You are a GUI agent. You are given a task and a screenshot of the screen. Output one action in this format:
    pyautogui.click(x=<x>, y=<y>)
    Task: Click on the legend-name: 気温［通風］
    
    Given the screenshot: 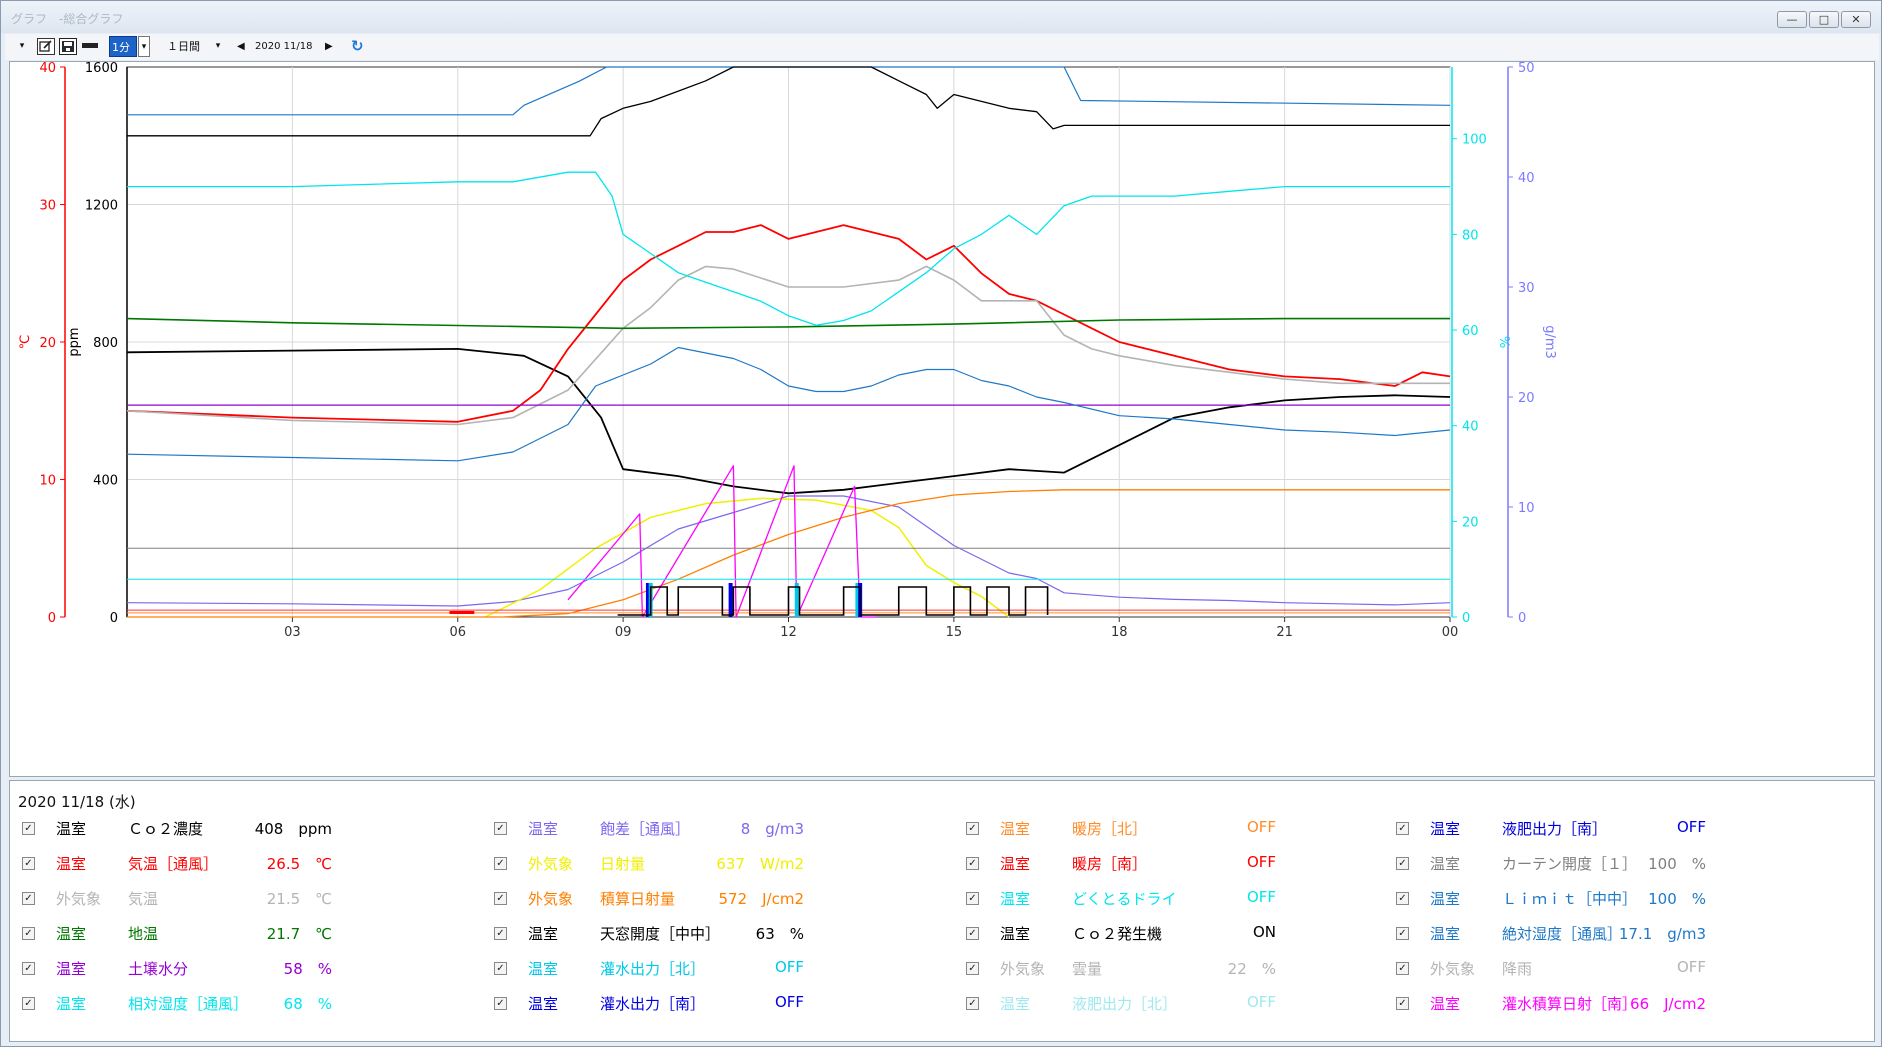 What is the action you would take?
    pyautogui.click(x=173, y=864)
    